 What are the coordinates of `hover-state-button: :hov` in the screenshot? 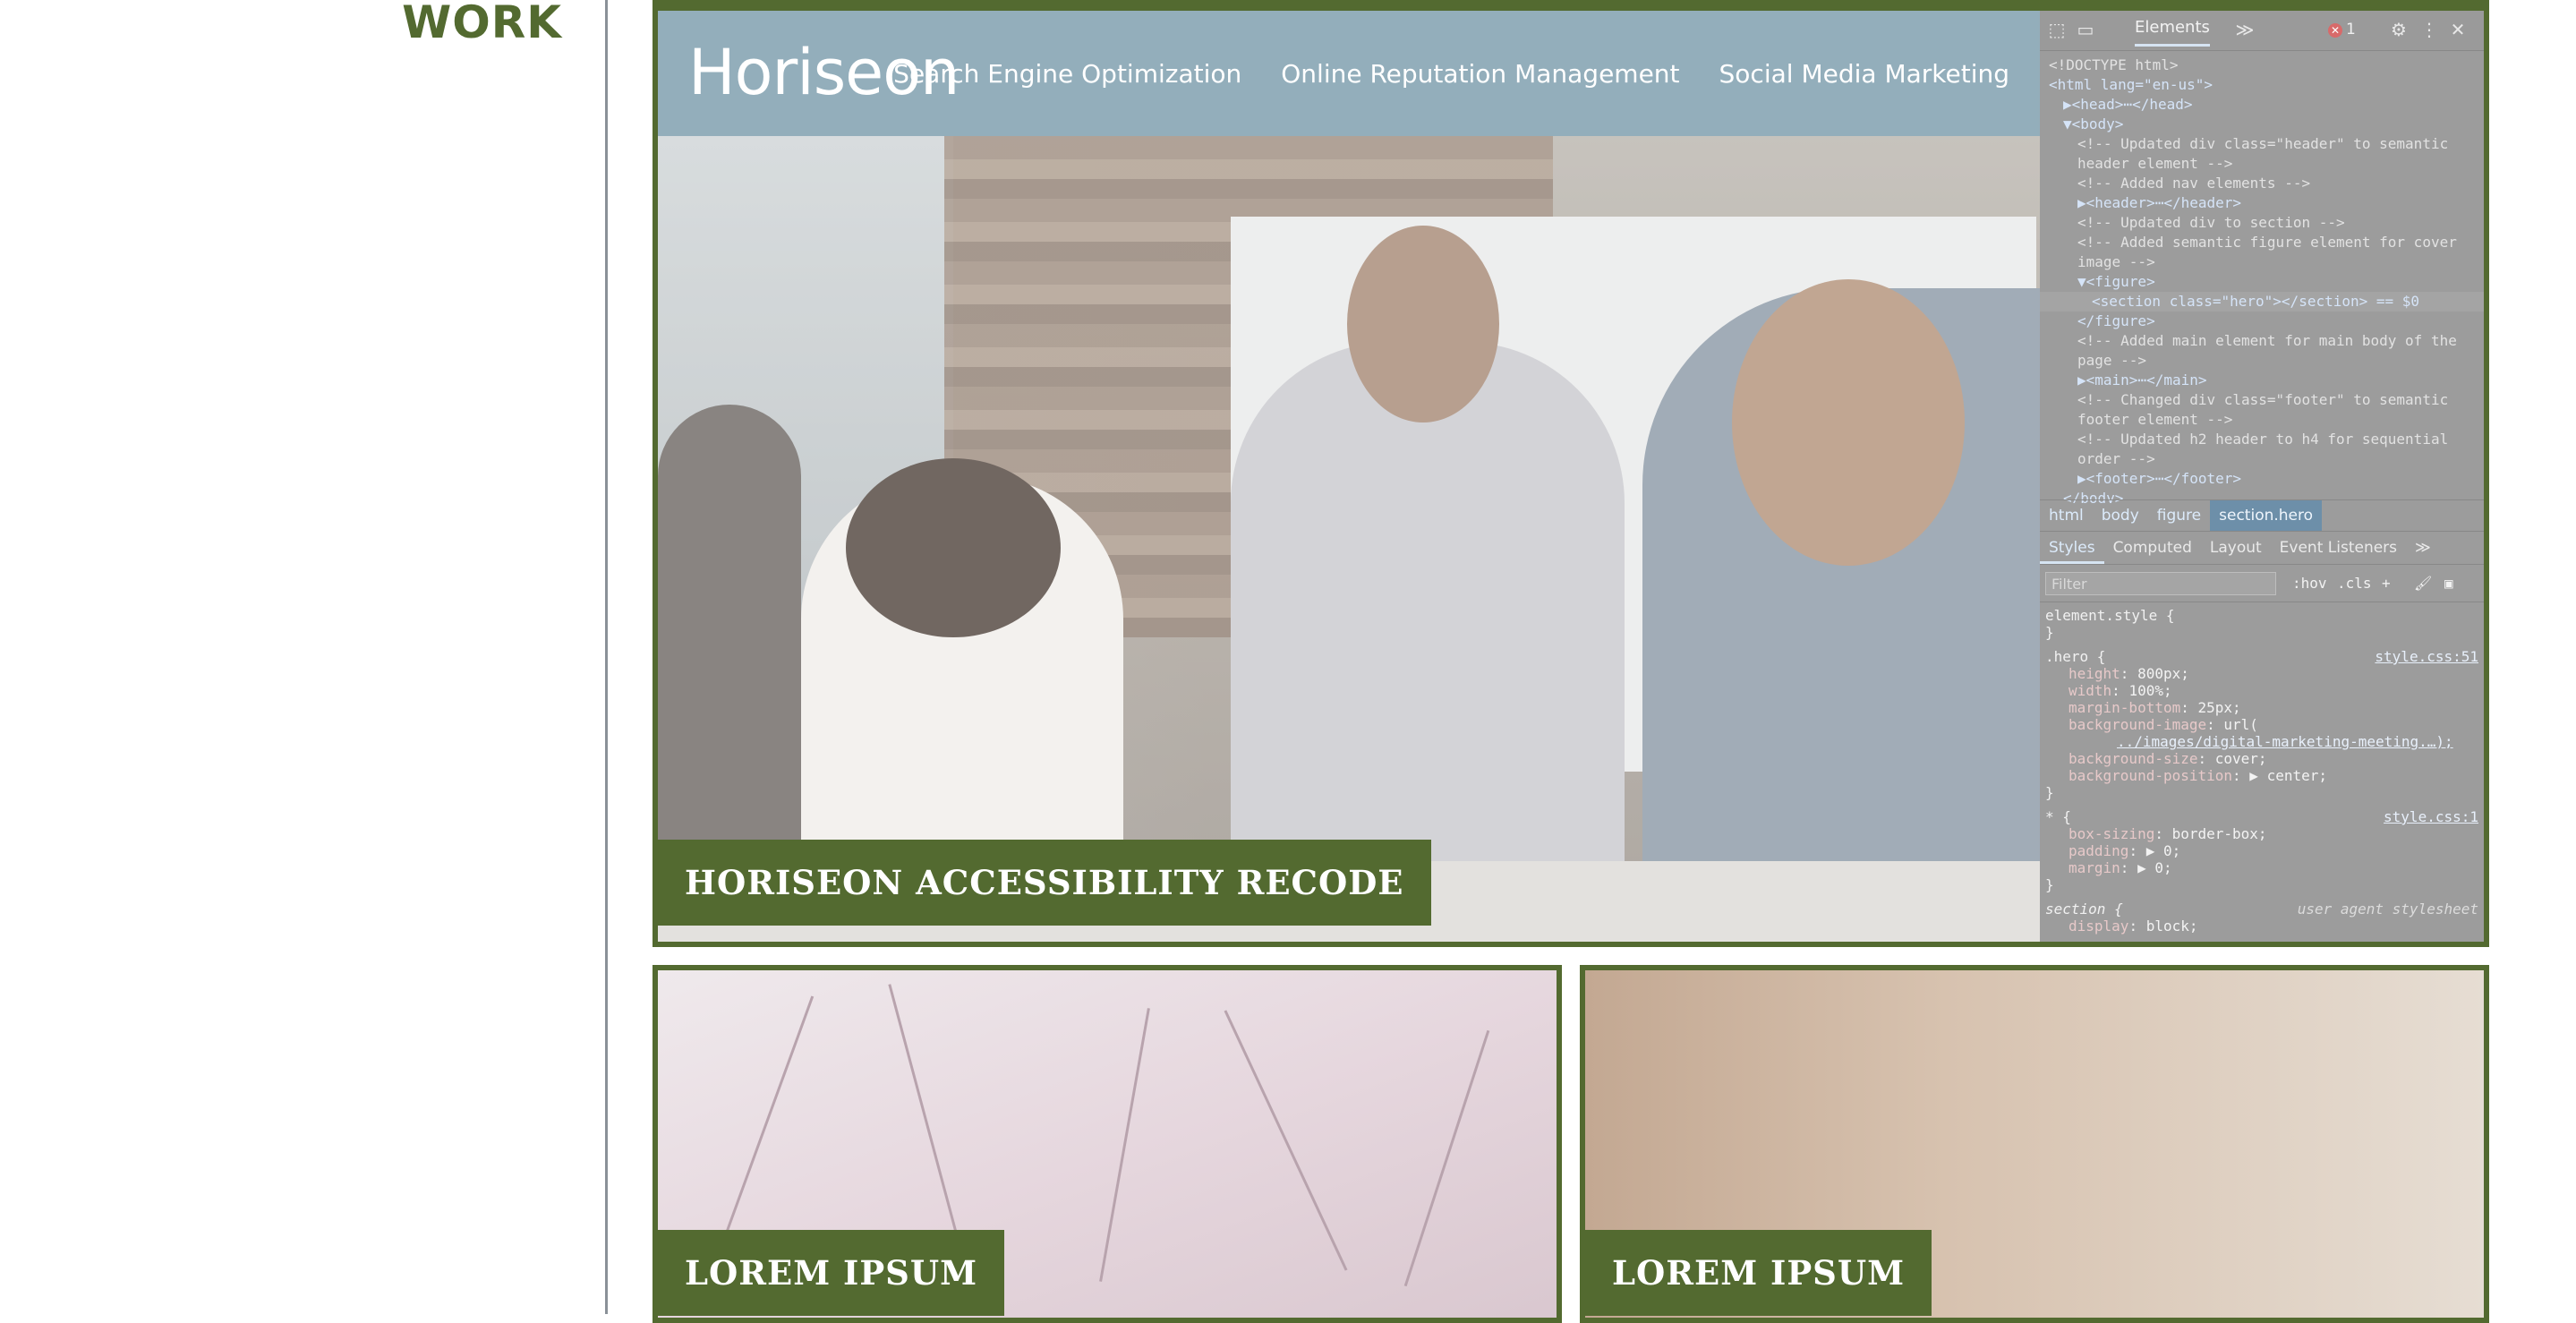 It's located at (2309, 583).